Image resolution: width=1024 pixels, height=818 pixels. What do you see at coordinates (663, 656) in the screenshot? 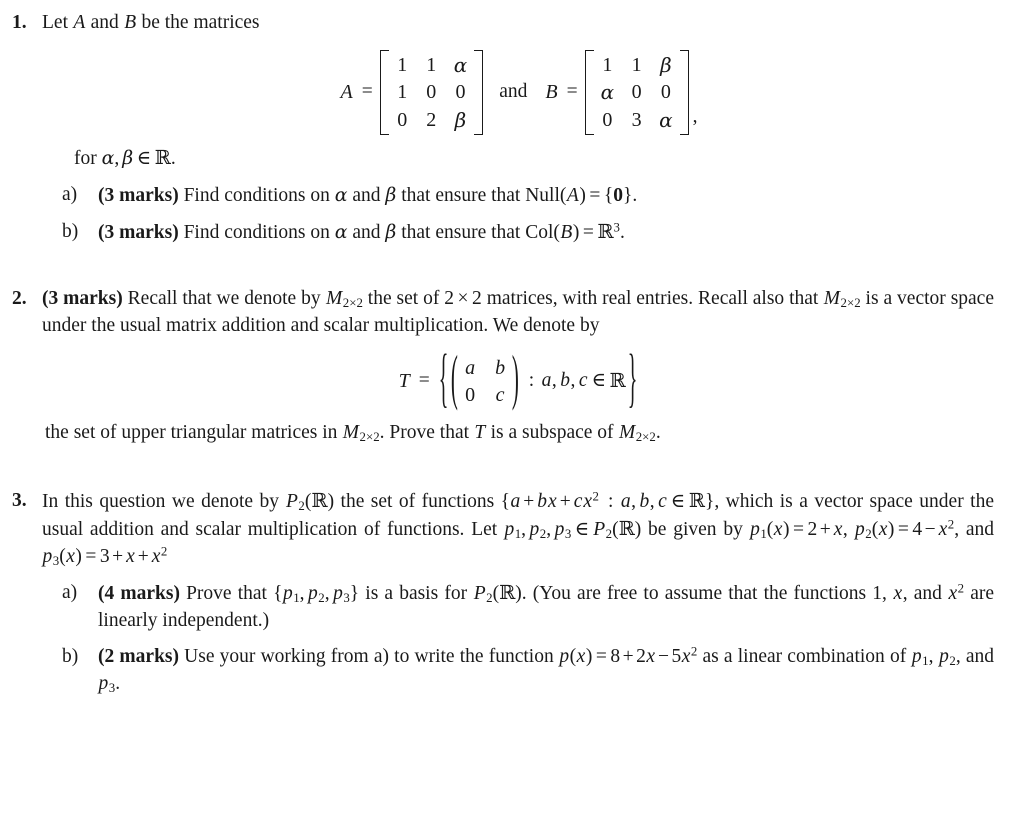
I see `fn-p-op-2: −` at bounding box center [663, 656].